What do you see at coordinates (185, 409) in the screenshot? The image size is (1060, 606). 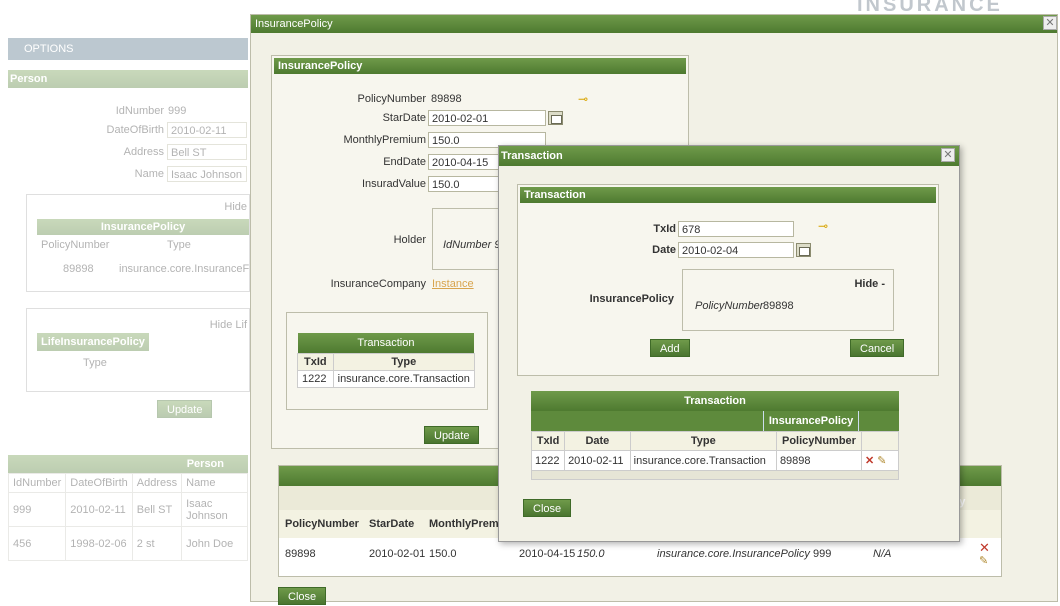 I see `bg-update-button: Update` at bounding box center [185, 409].